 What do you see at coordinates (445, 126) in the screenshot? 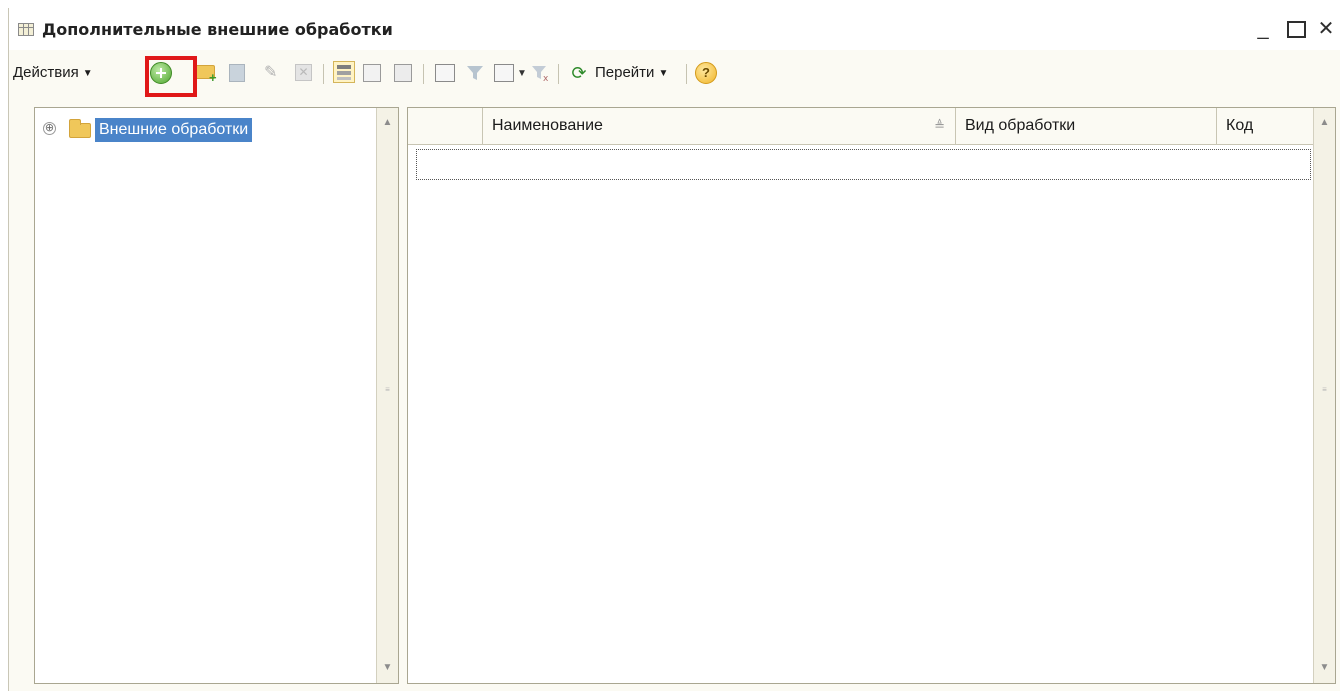
I see `column-header-icon` at bounding box center [445, 126].